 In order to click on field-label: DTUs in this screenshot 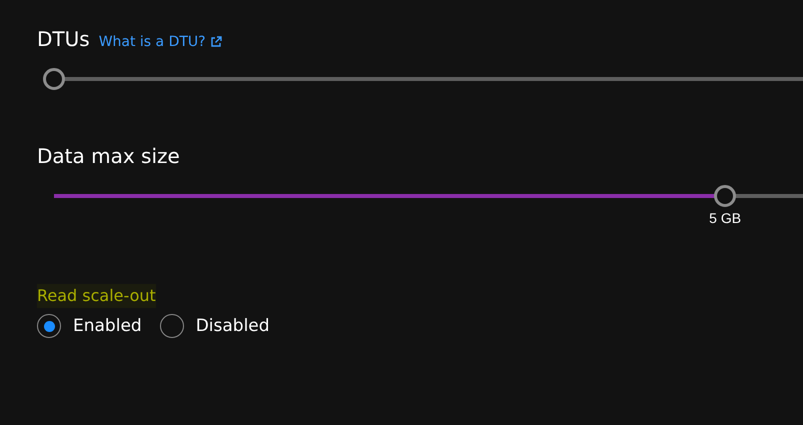, I will do `click(63, 39)`.